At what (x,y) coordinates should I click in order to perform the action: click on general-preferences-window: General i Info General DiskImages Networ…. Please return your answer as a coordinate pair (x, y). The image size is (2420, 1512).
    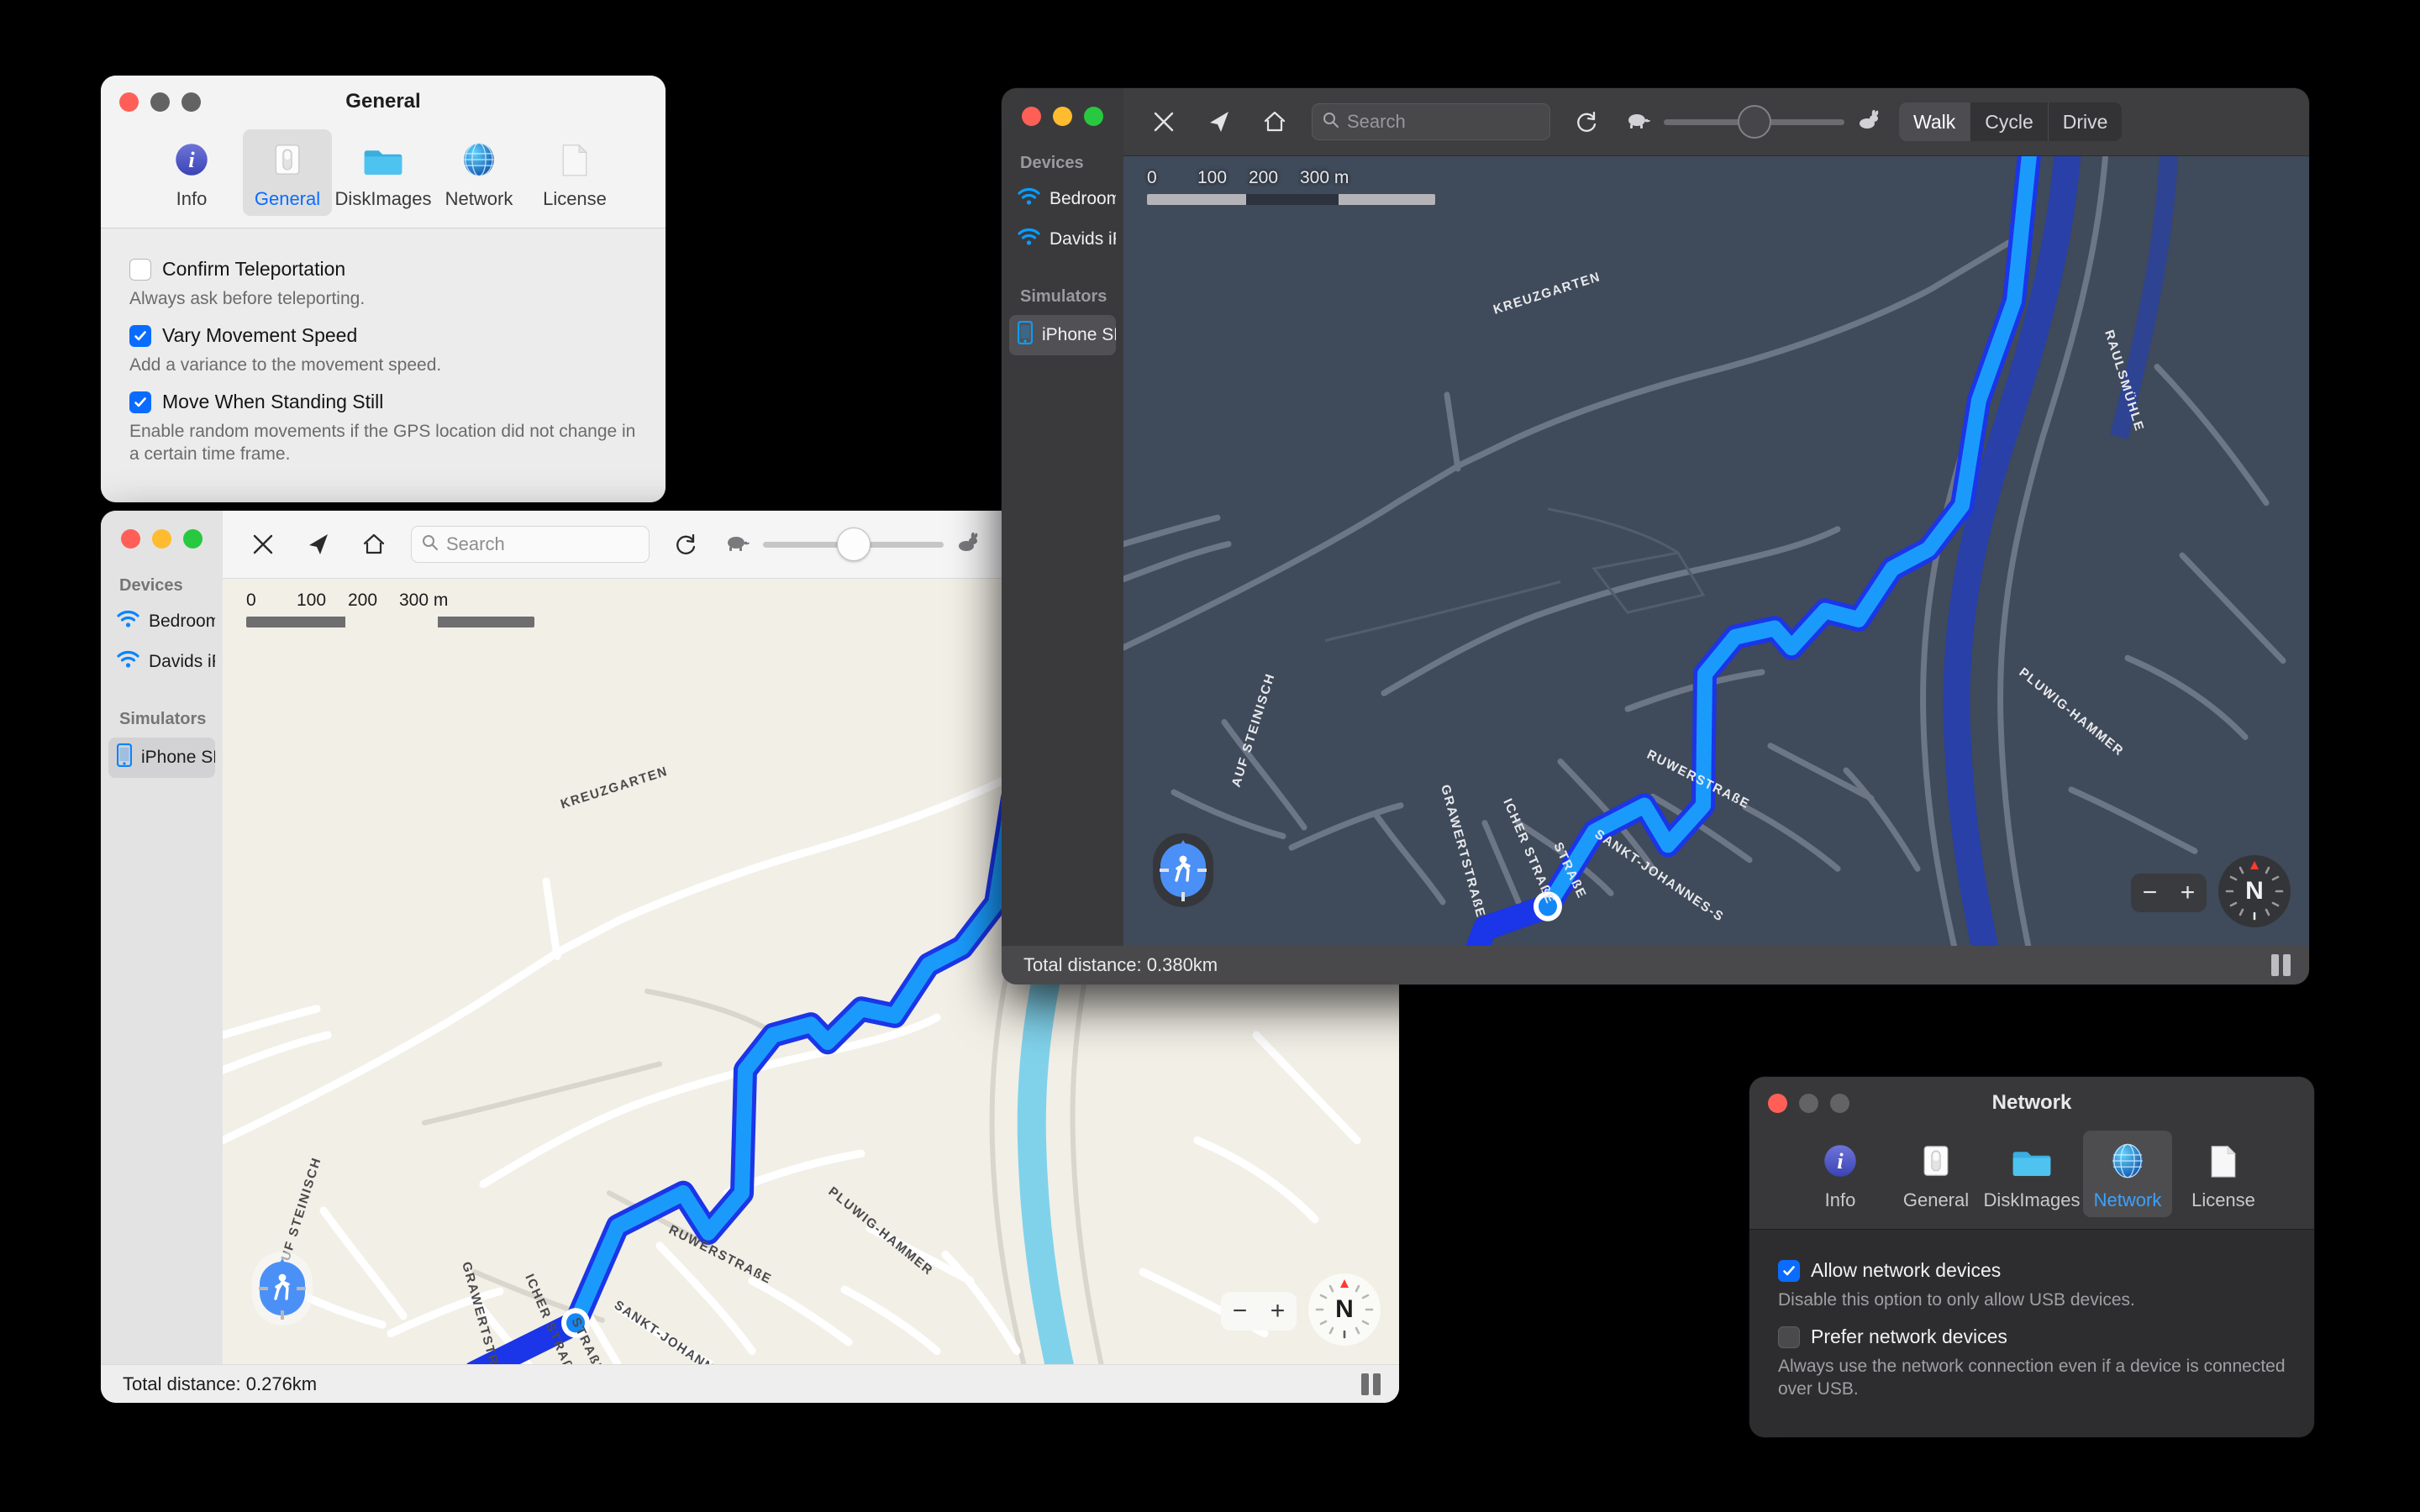
    Looking at the image, I should click on (383, 289).